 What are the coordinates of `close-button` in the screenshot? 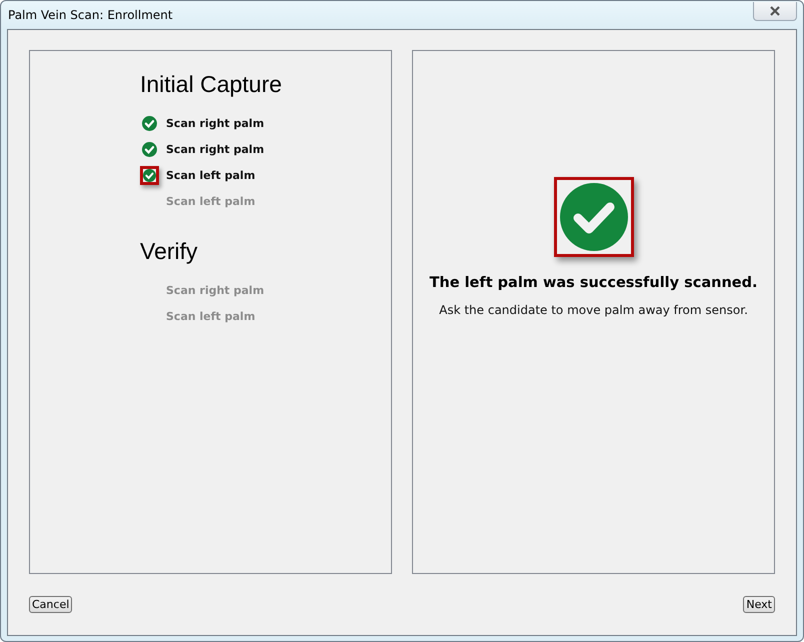 It's located at (775, 11).